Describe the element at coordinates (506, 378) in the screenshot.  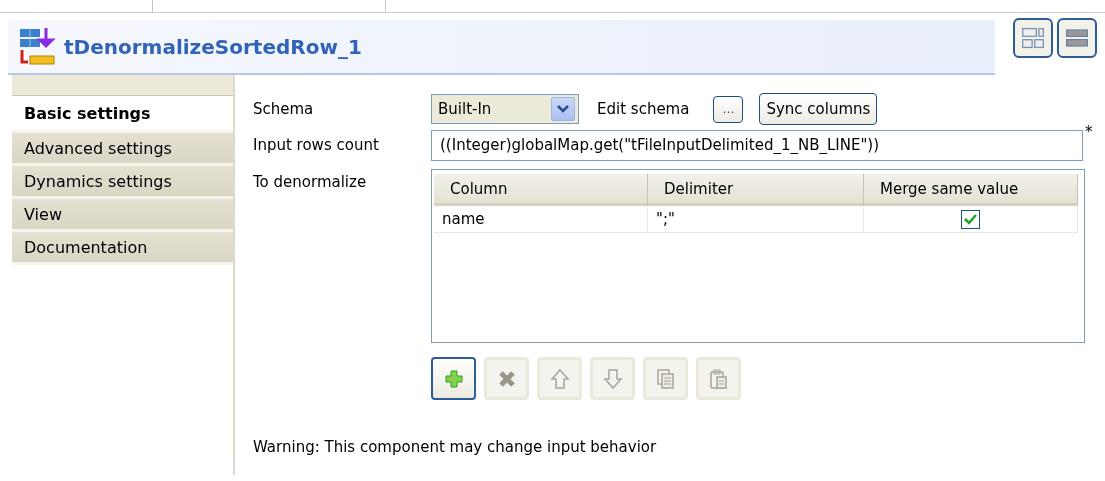
I see `cross-icon` at that location.